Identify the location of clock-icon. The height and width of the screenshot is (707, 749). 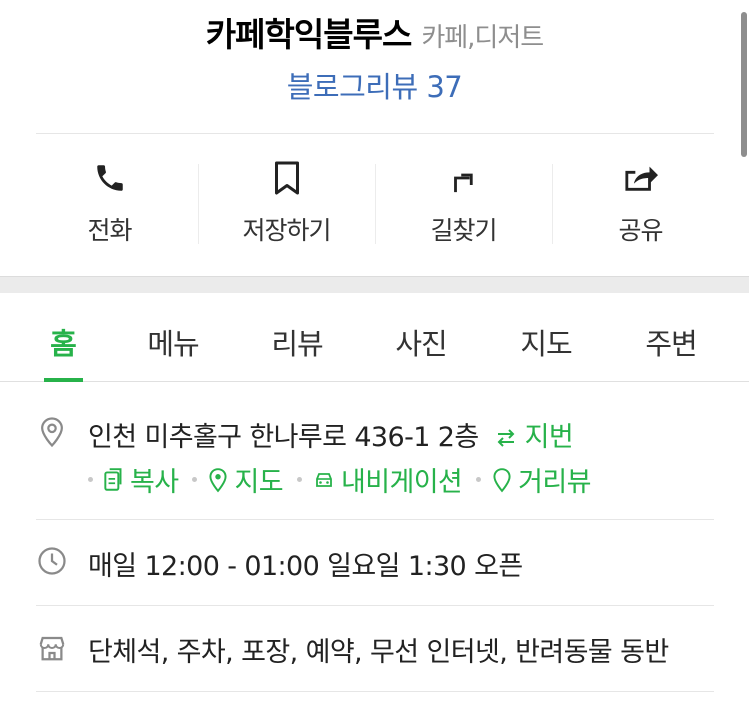
(52, 561).